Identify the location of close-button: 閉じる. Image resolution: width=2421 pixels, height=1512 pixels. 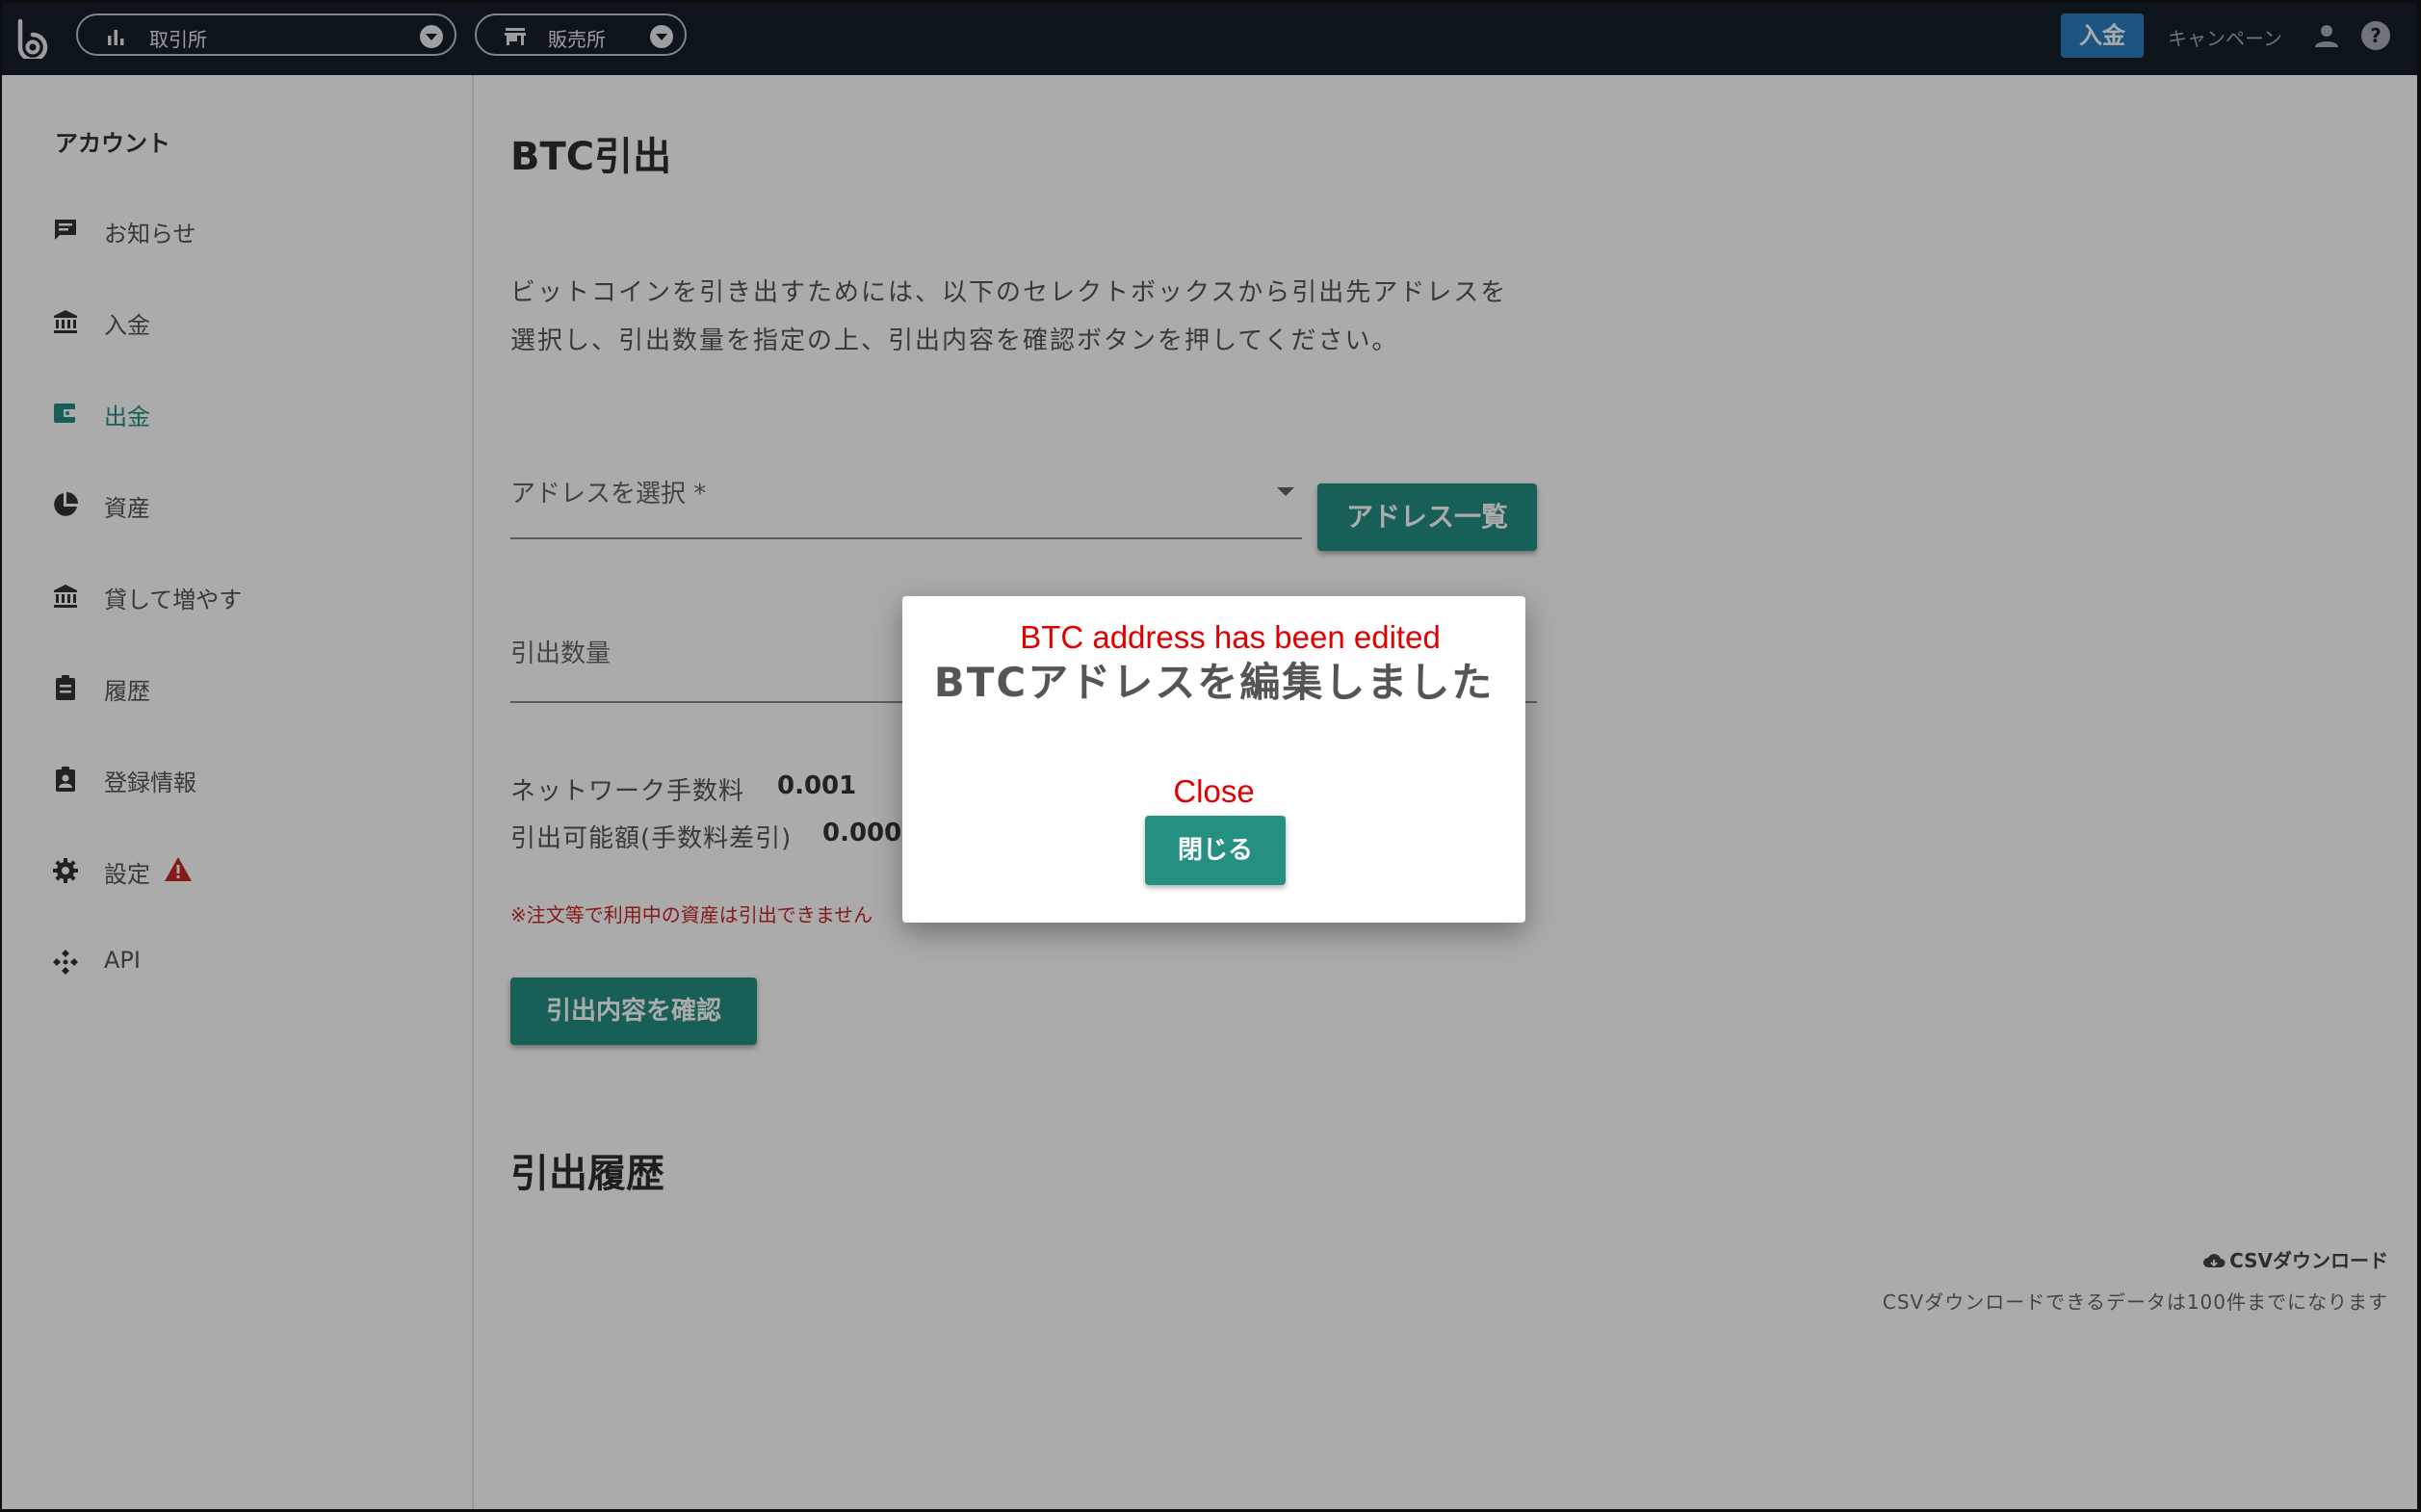
(1215, 850).